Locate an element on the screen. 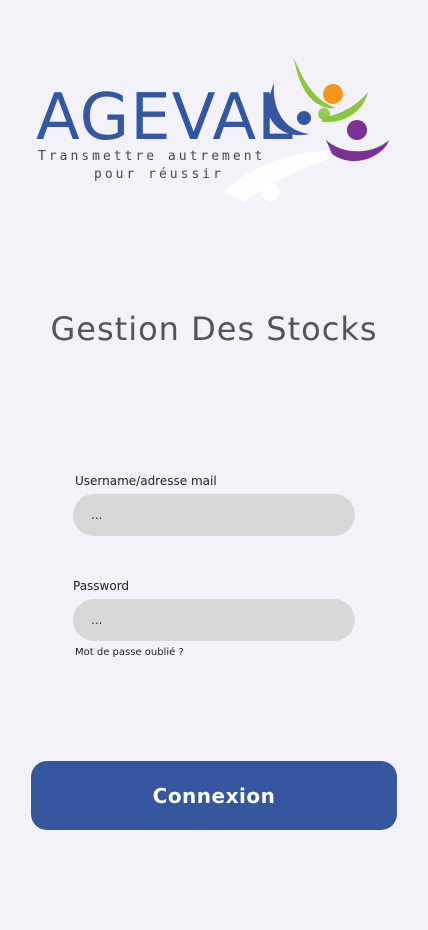  password-label: Password is located at coordinates (101, 586).